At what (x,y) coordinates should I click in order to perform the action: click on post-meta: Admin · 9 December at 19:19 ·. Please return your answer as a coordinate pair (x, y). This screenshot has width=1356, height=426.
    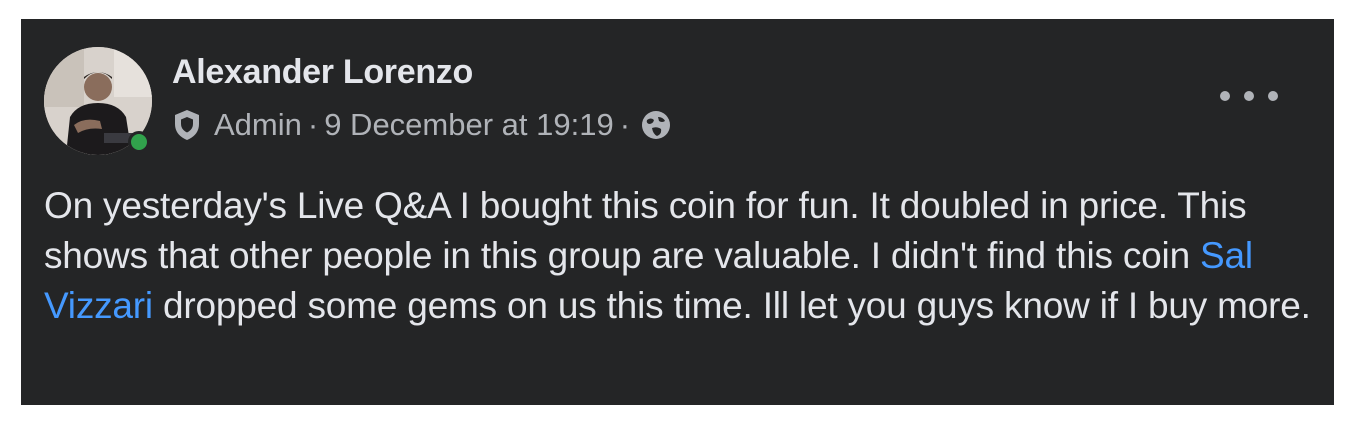
    Looking at the image, I should click on (422, 125).